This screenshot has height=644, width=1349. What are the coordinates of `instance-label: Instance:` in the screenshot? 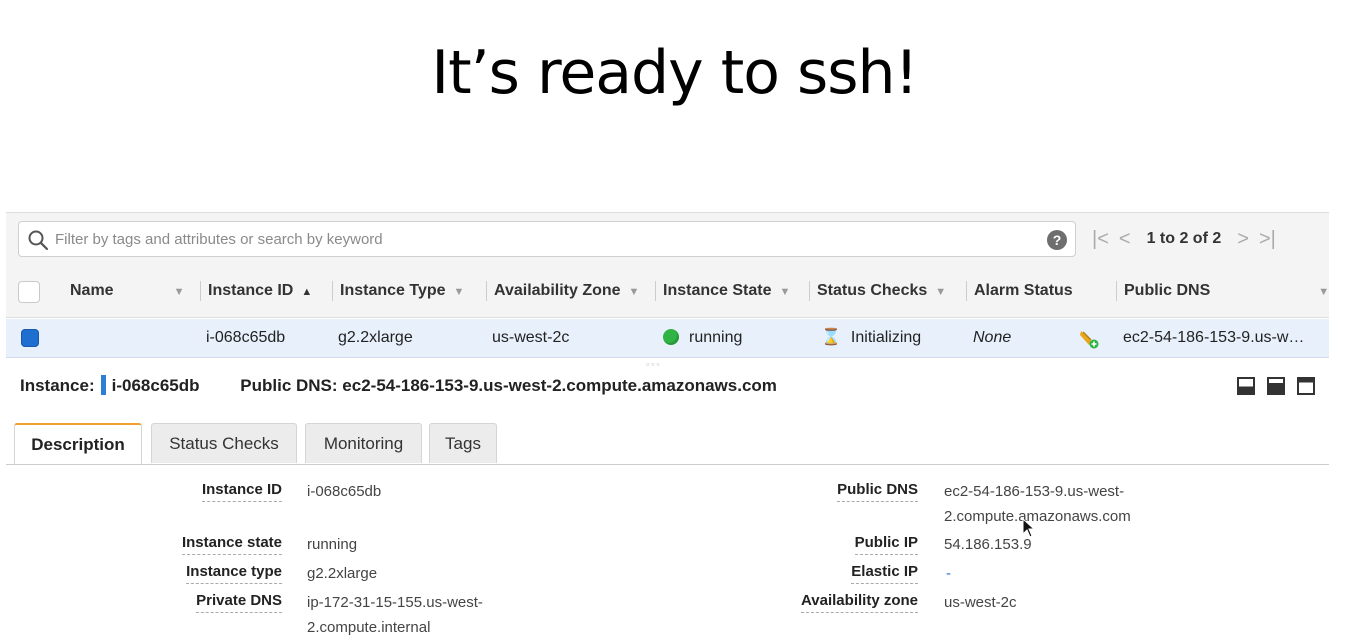 It's located at (57, 385).